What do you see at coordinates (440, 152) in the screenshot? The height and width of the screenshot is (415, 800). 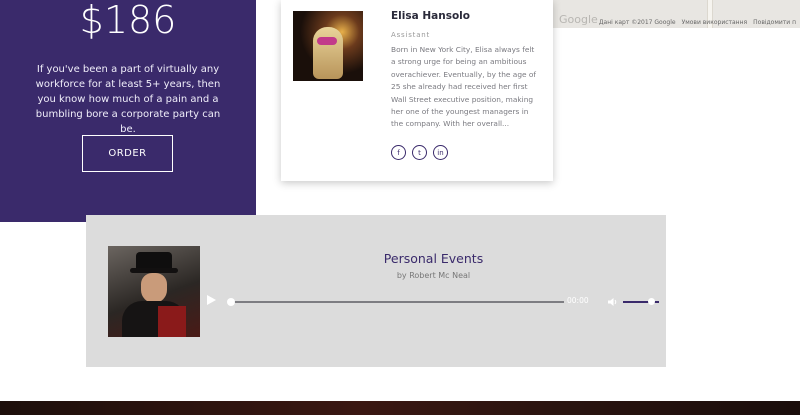 I see `linkedin-icon: in` at bounding box center [440, 152].